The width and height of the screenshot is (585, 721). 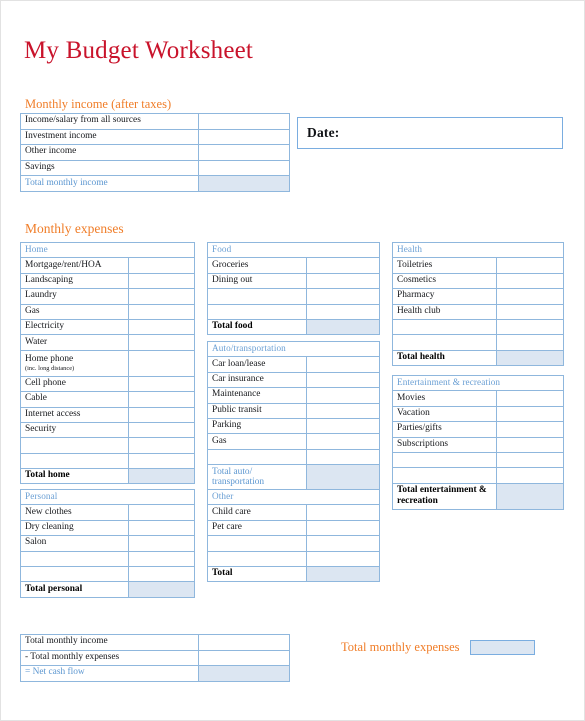 What do you see at coordinates (294, 410) in the screenshot?
I see `table-row: Public transit` at bounding box center [294, 410].